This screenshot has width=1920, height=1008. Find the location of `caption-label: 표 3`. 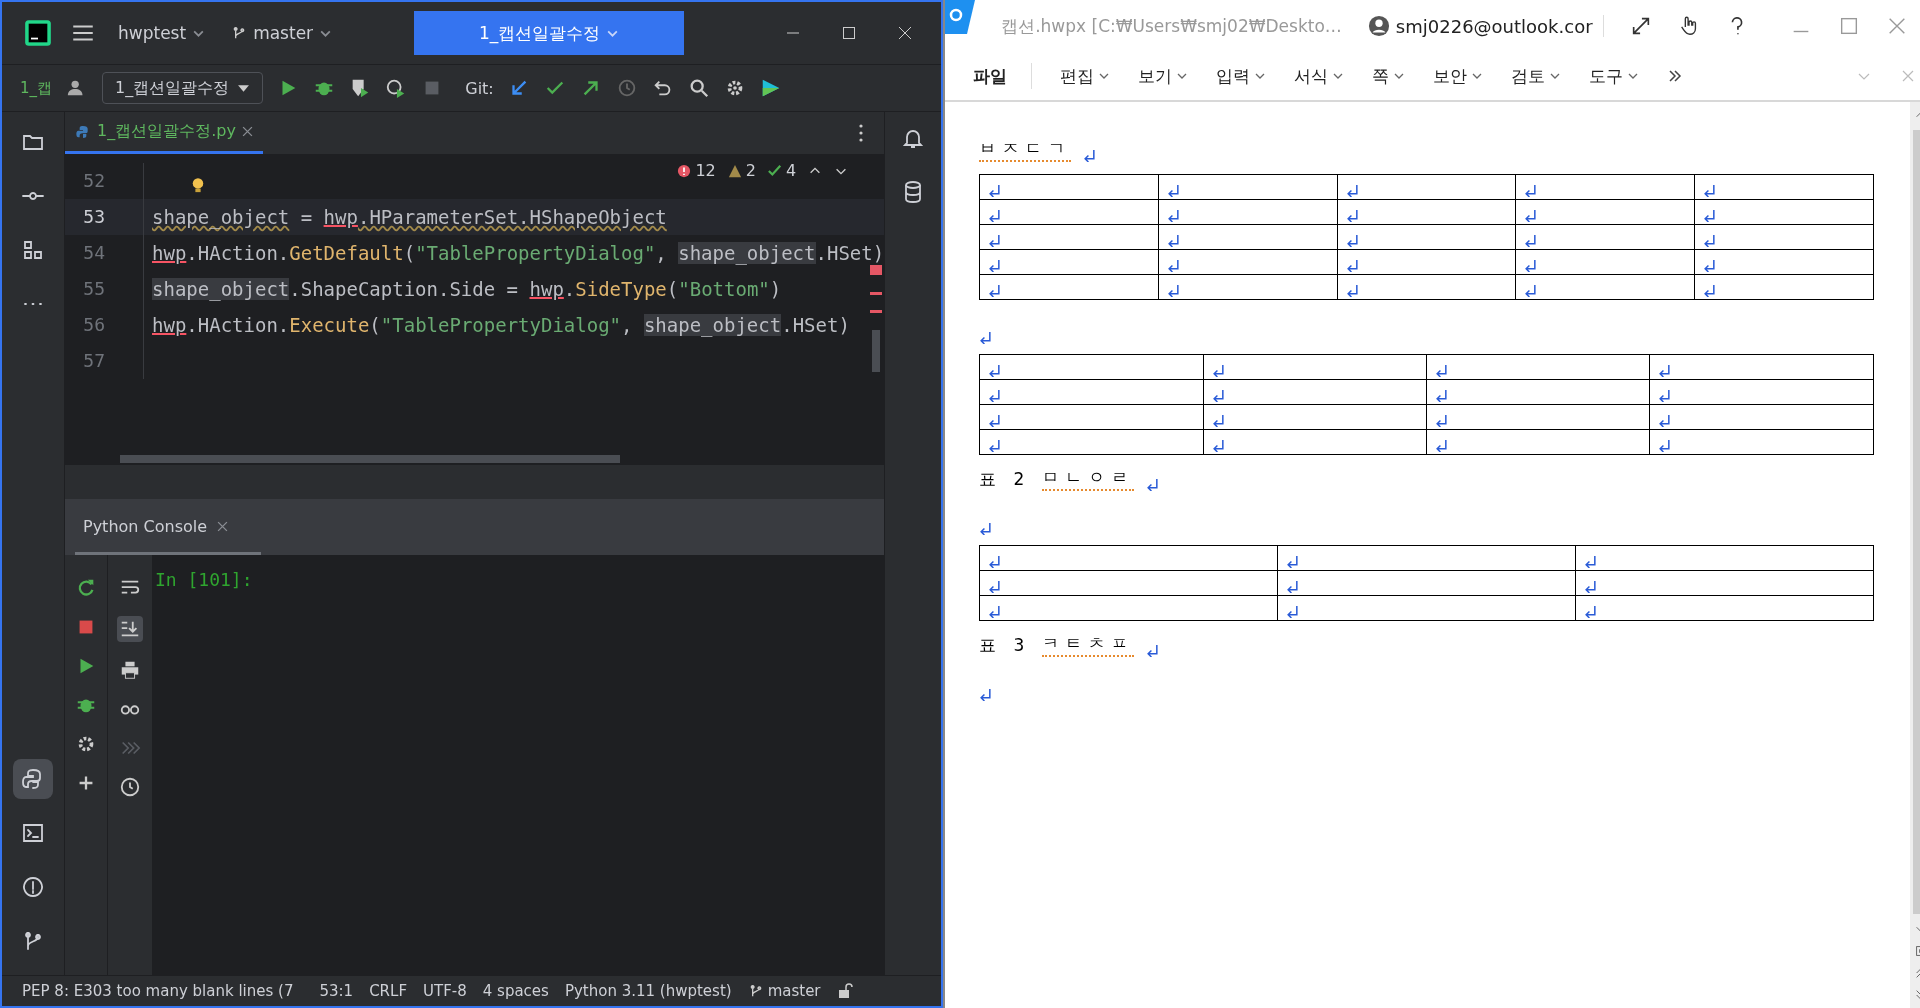

caption-label: 표 3 is located at coordinates (1005, 645).